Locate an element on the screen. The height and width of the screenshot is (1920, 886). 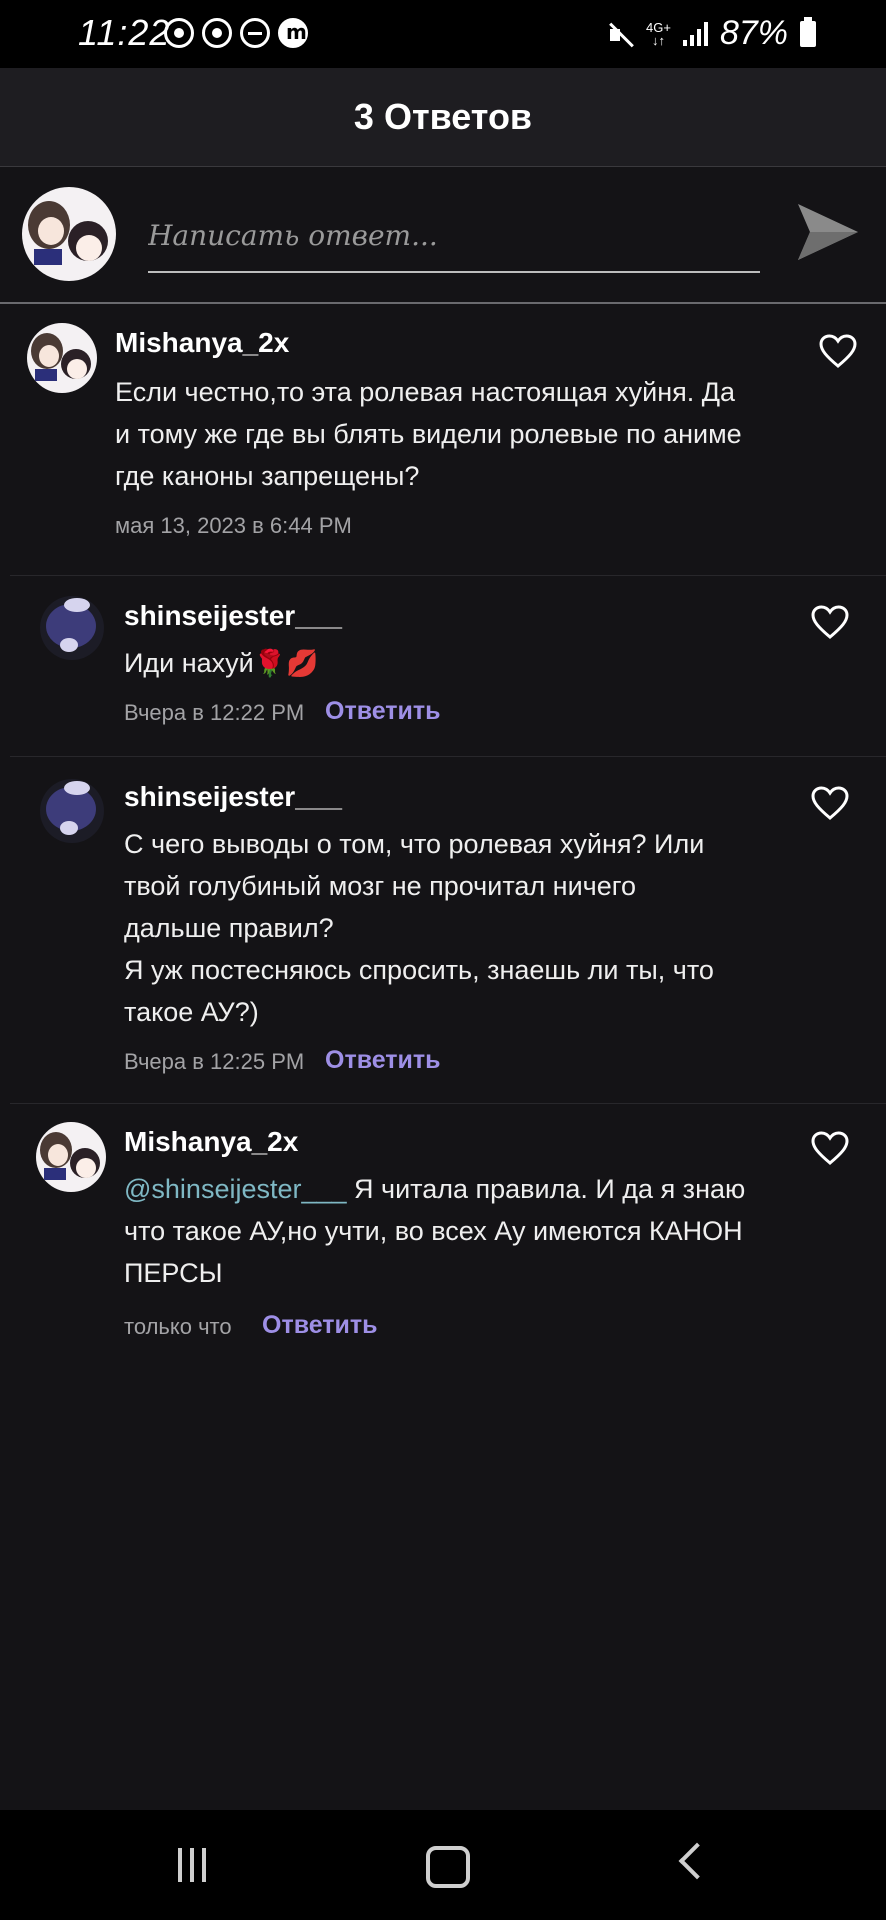
network-type: 4G+ ↓↑ is located at coordinates (658, 33).